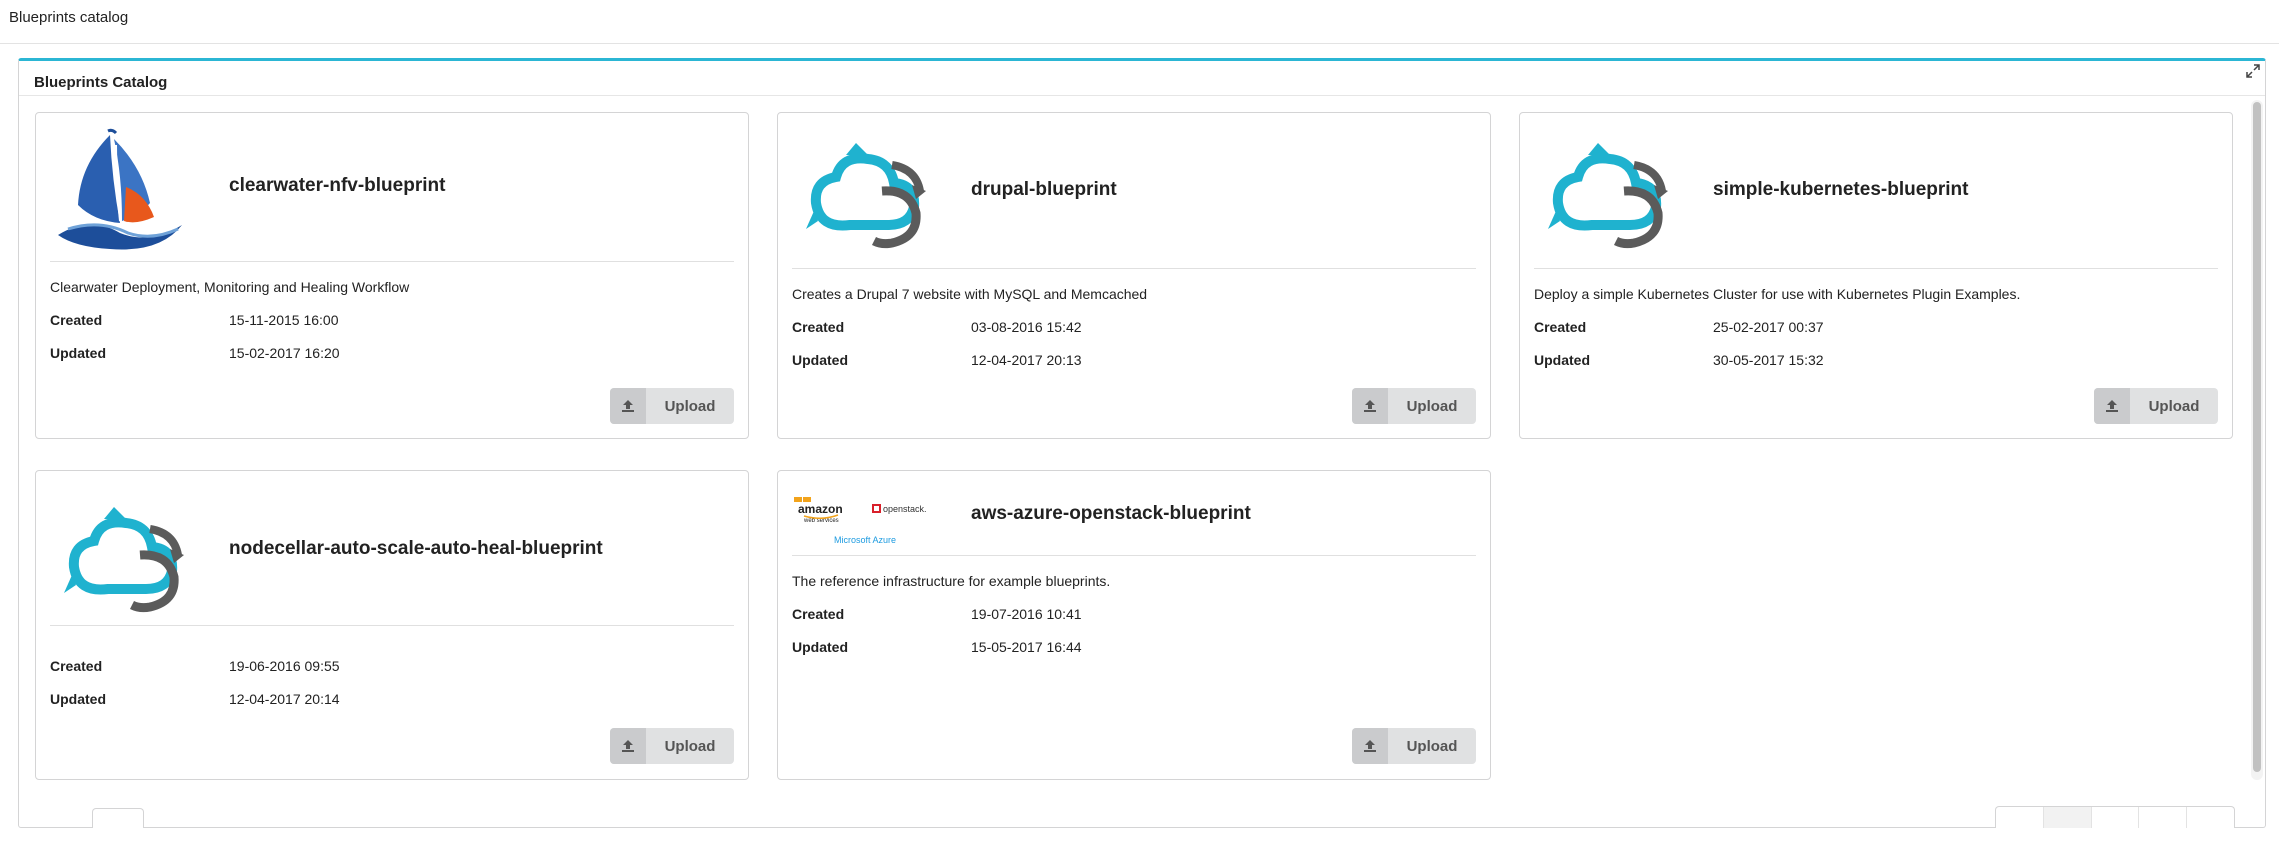  What do you see at coordinates (820, 509) in the screenshot?
I see `amazon-logo-text: amazon` at bounding box center [820, 509].